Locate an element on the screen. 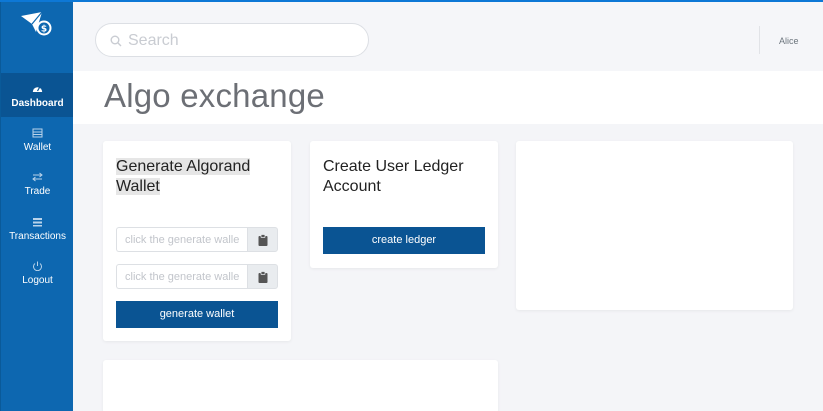 The image size is (823, 411). power-icon is located at coordinates (37, 266).